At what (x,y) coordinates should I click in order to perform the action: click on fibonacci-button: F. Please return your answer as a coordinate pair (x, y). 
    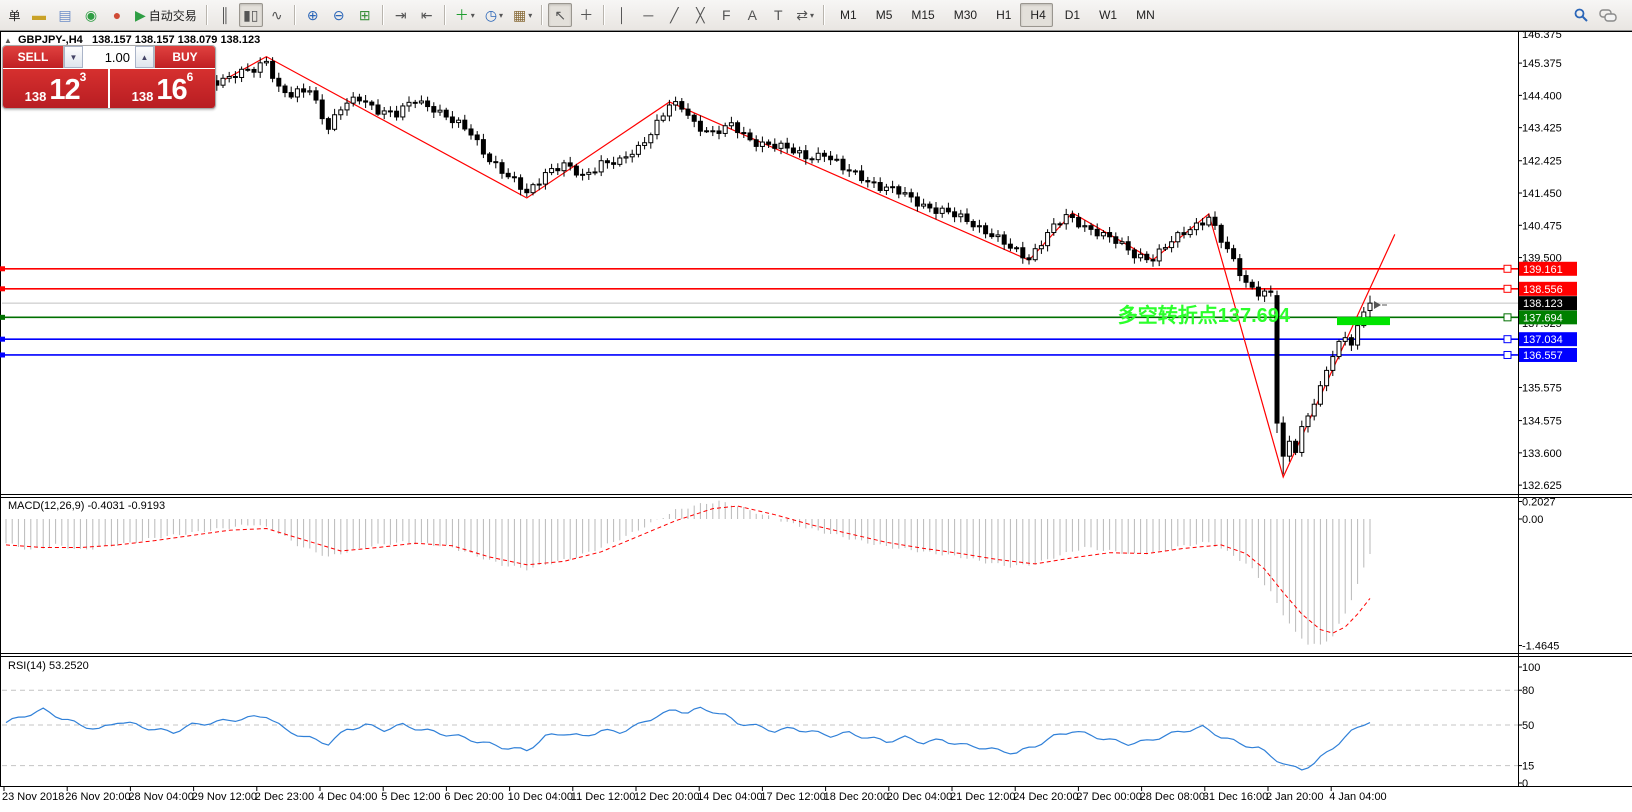
    Looking at the image, I should click on (726, 15).